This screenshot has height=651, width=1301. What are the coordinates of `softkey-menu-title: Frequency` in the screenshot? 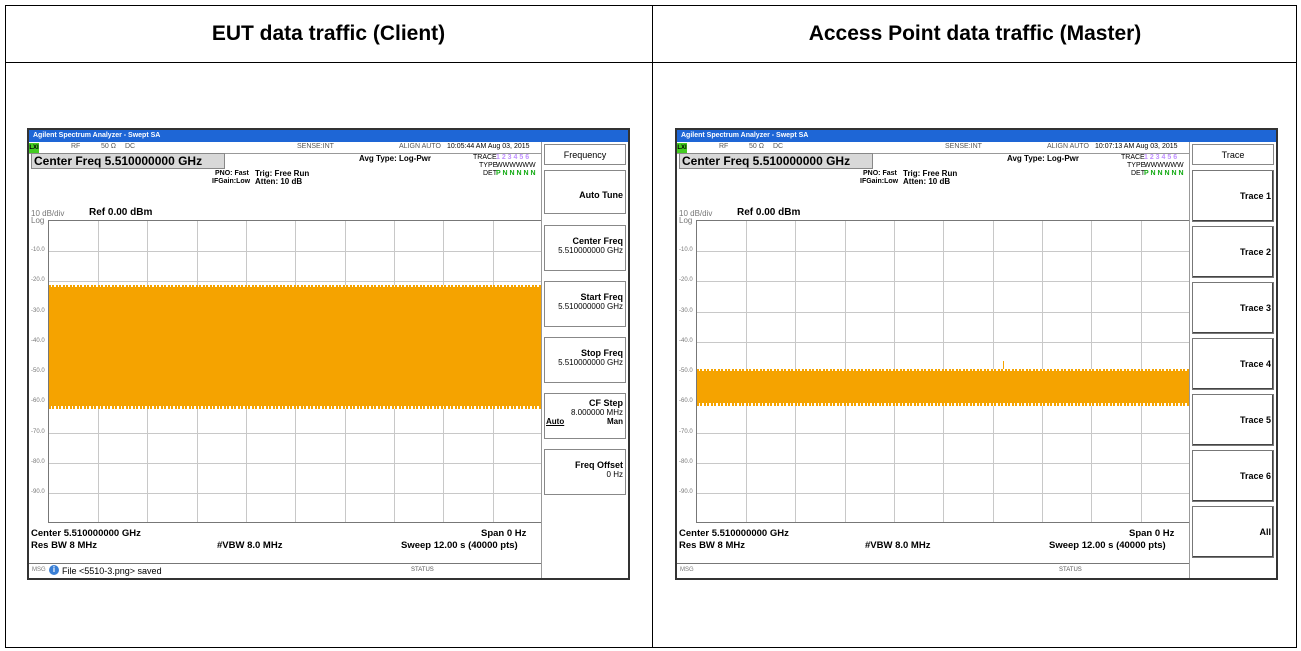 It's located at (585, 154).